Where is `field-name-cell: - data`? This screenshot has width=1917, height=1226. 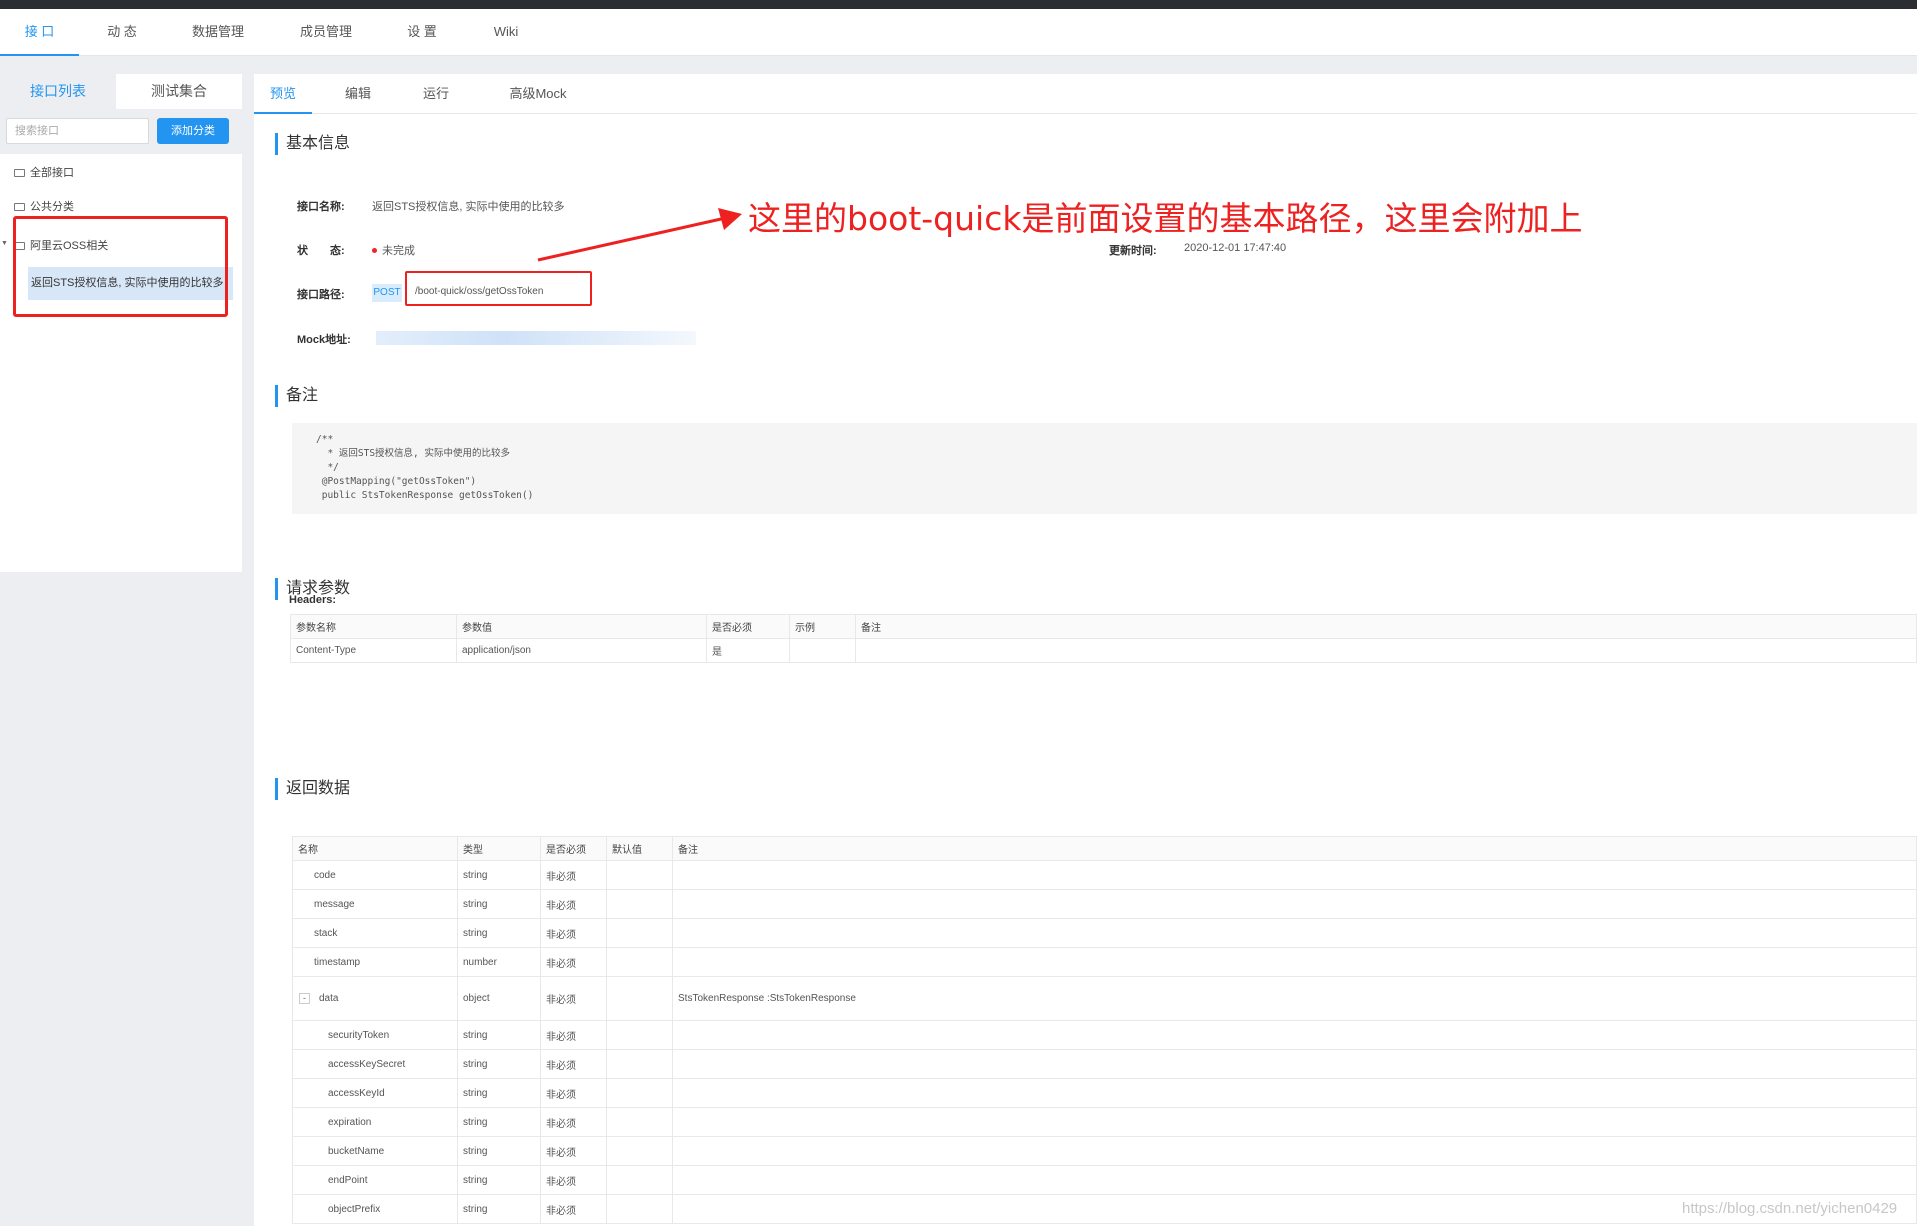
field-name-cell: - data is located at coordinates (375, 998).